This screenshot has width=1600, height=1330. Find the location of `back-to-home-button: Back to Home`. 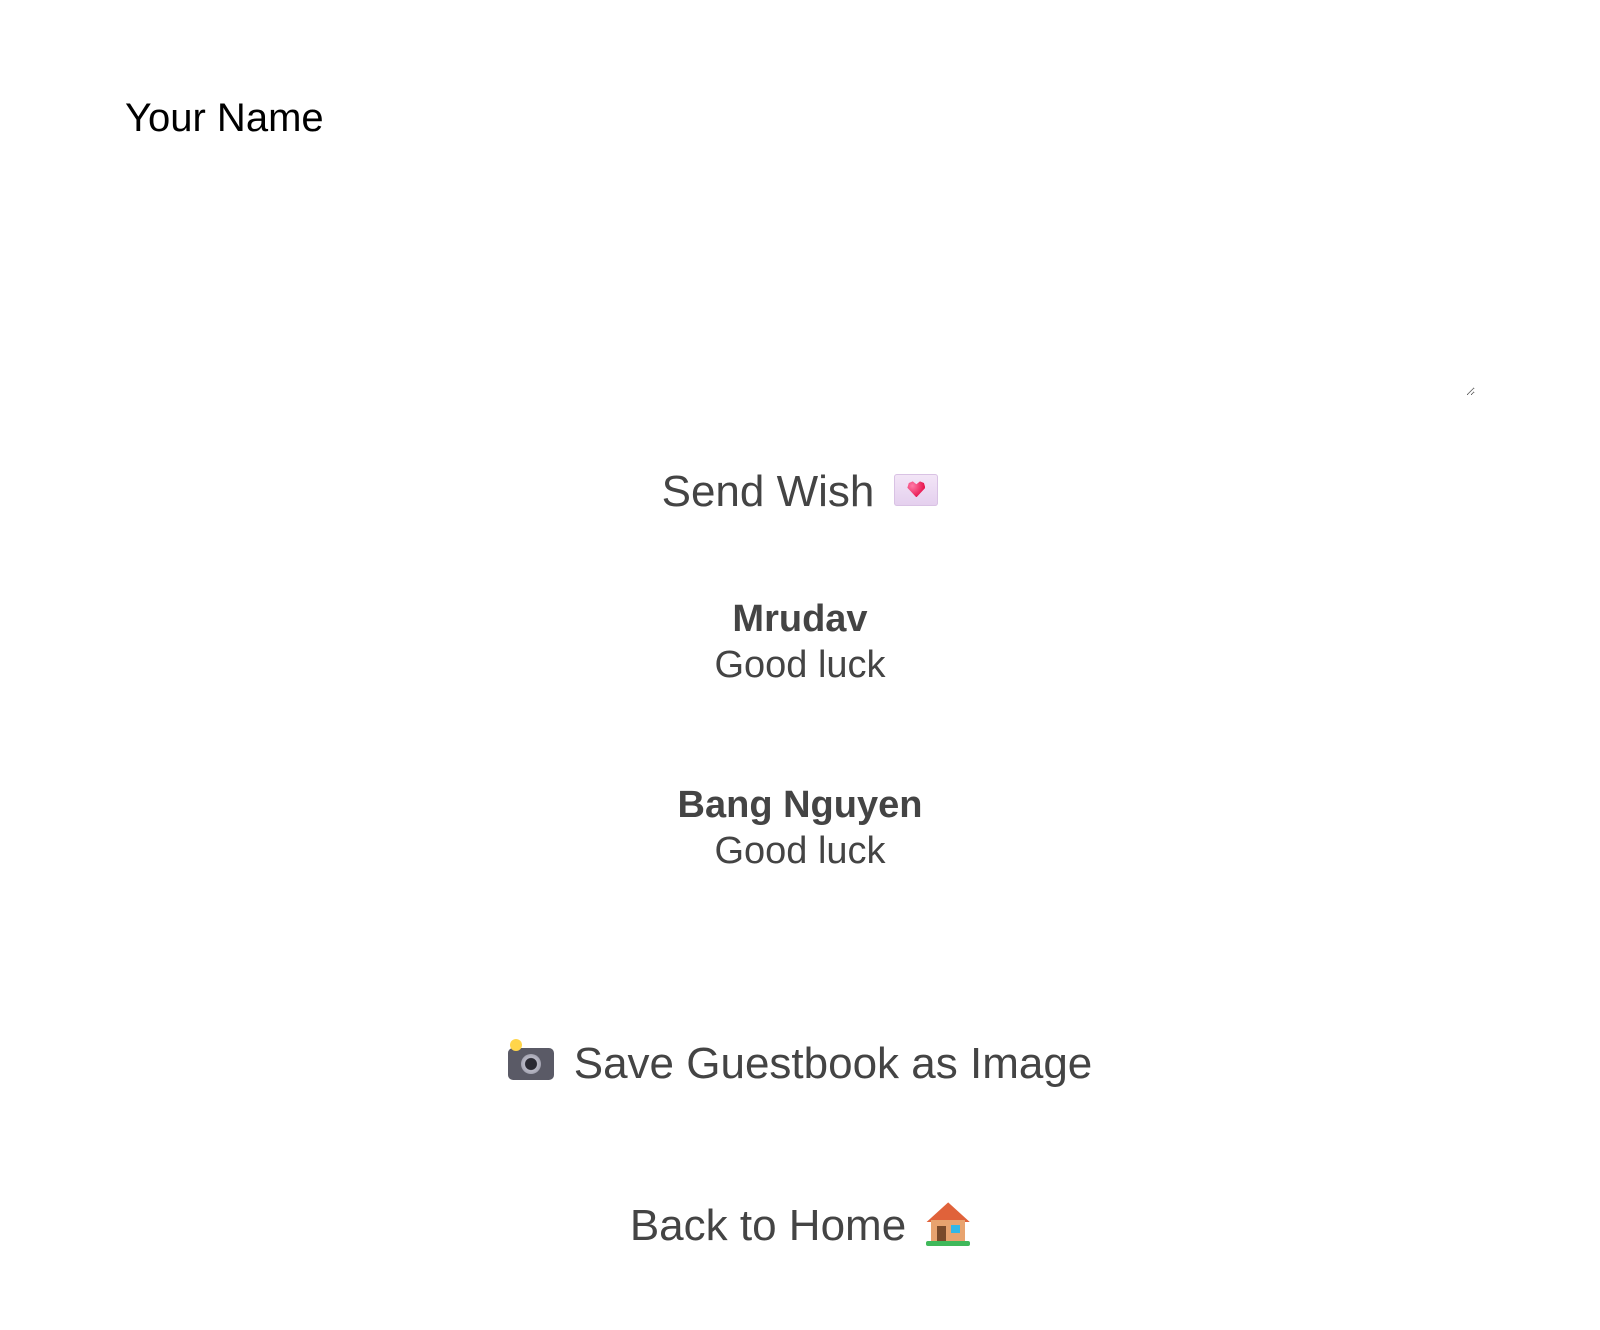

back-to-home-button: Back to Home is located at coordinates (800, 1226).